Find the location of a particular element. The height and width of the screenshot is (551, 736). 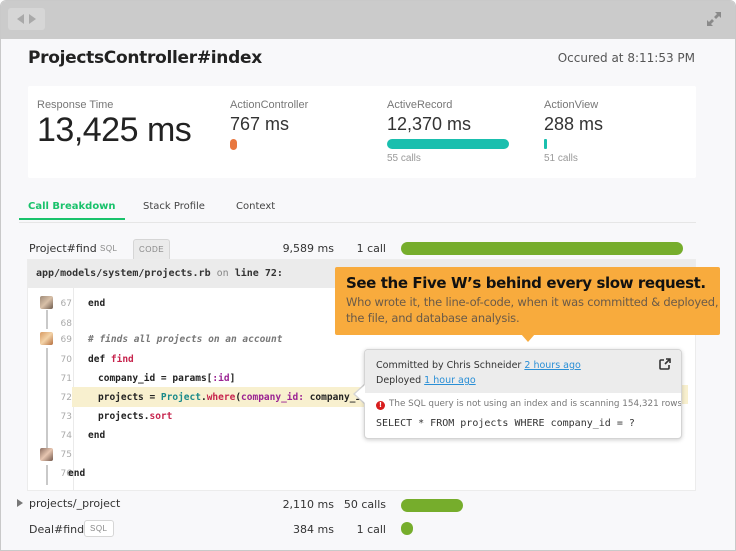

breakdown-row: Project#find is located at coordinates (63, 251).